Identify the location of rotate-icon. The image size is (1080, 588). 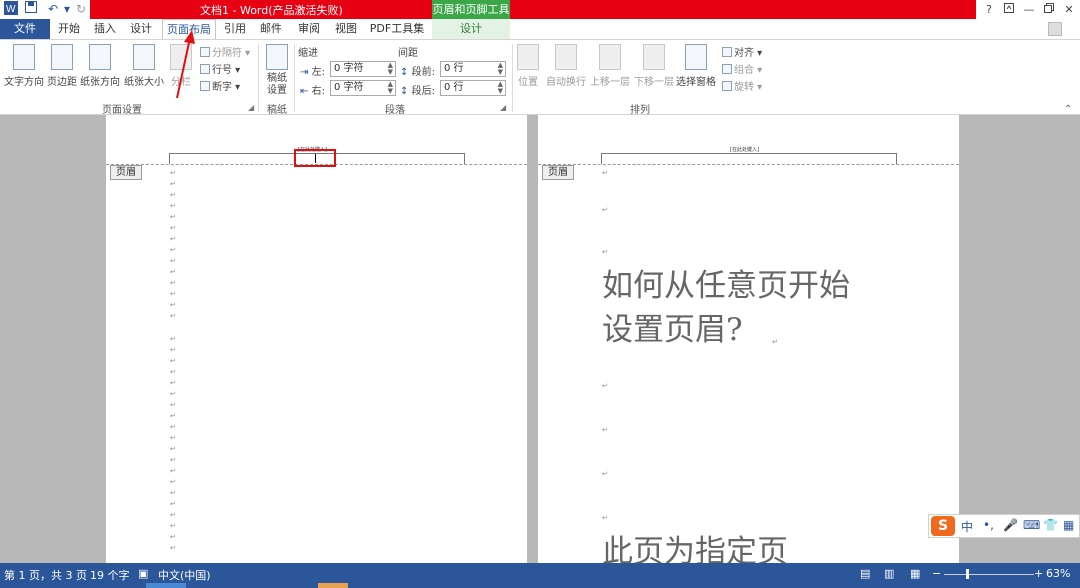
(727, 86).